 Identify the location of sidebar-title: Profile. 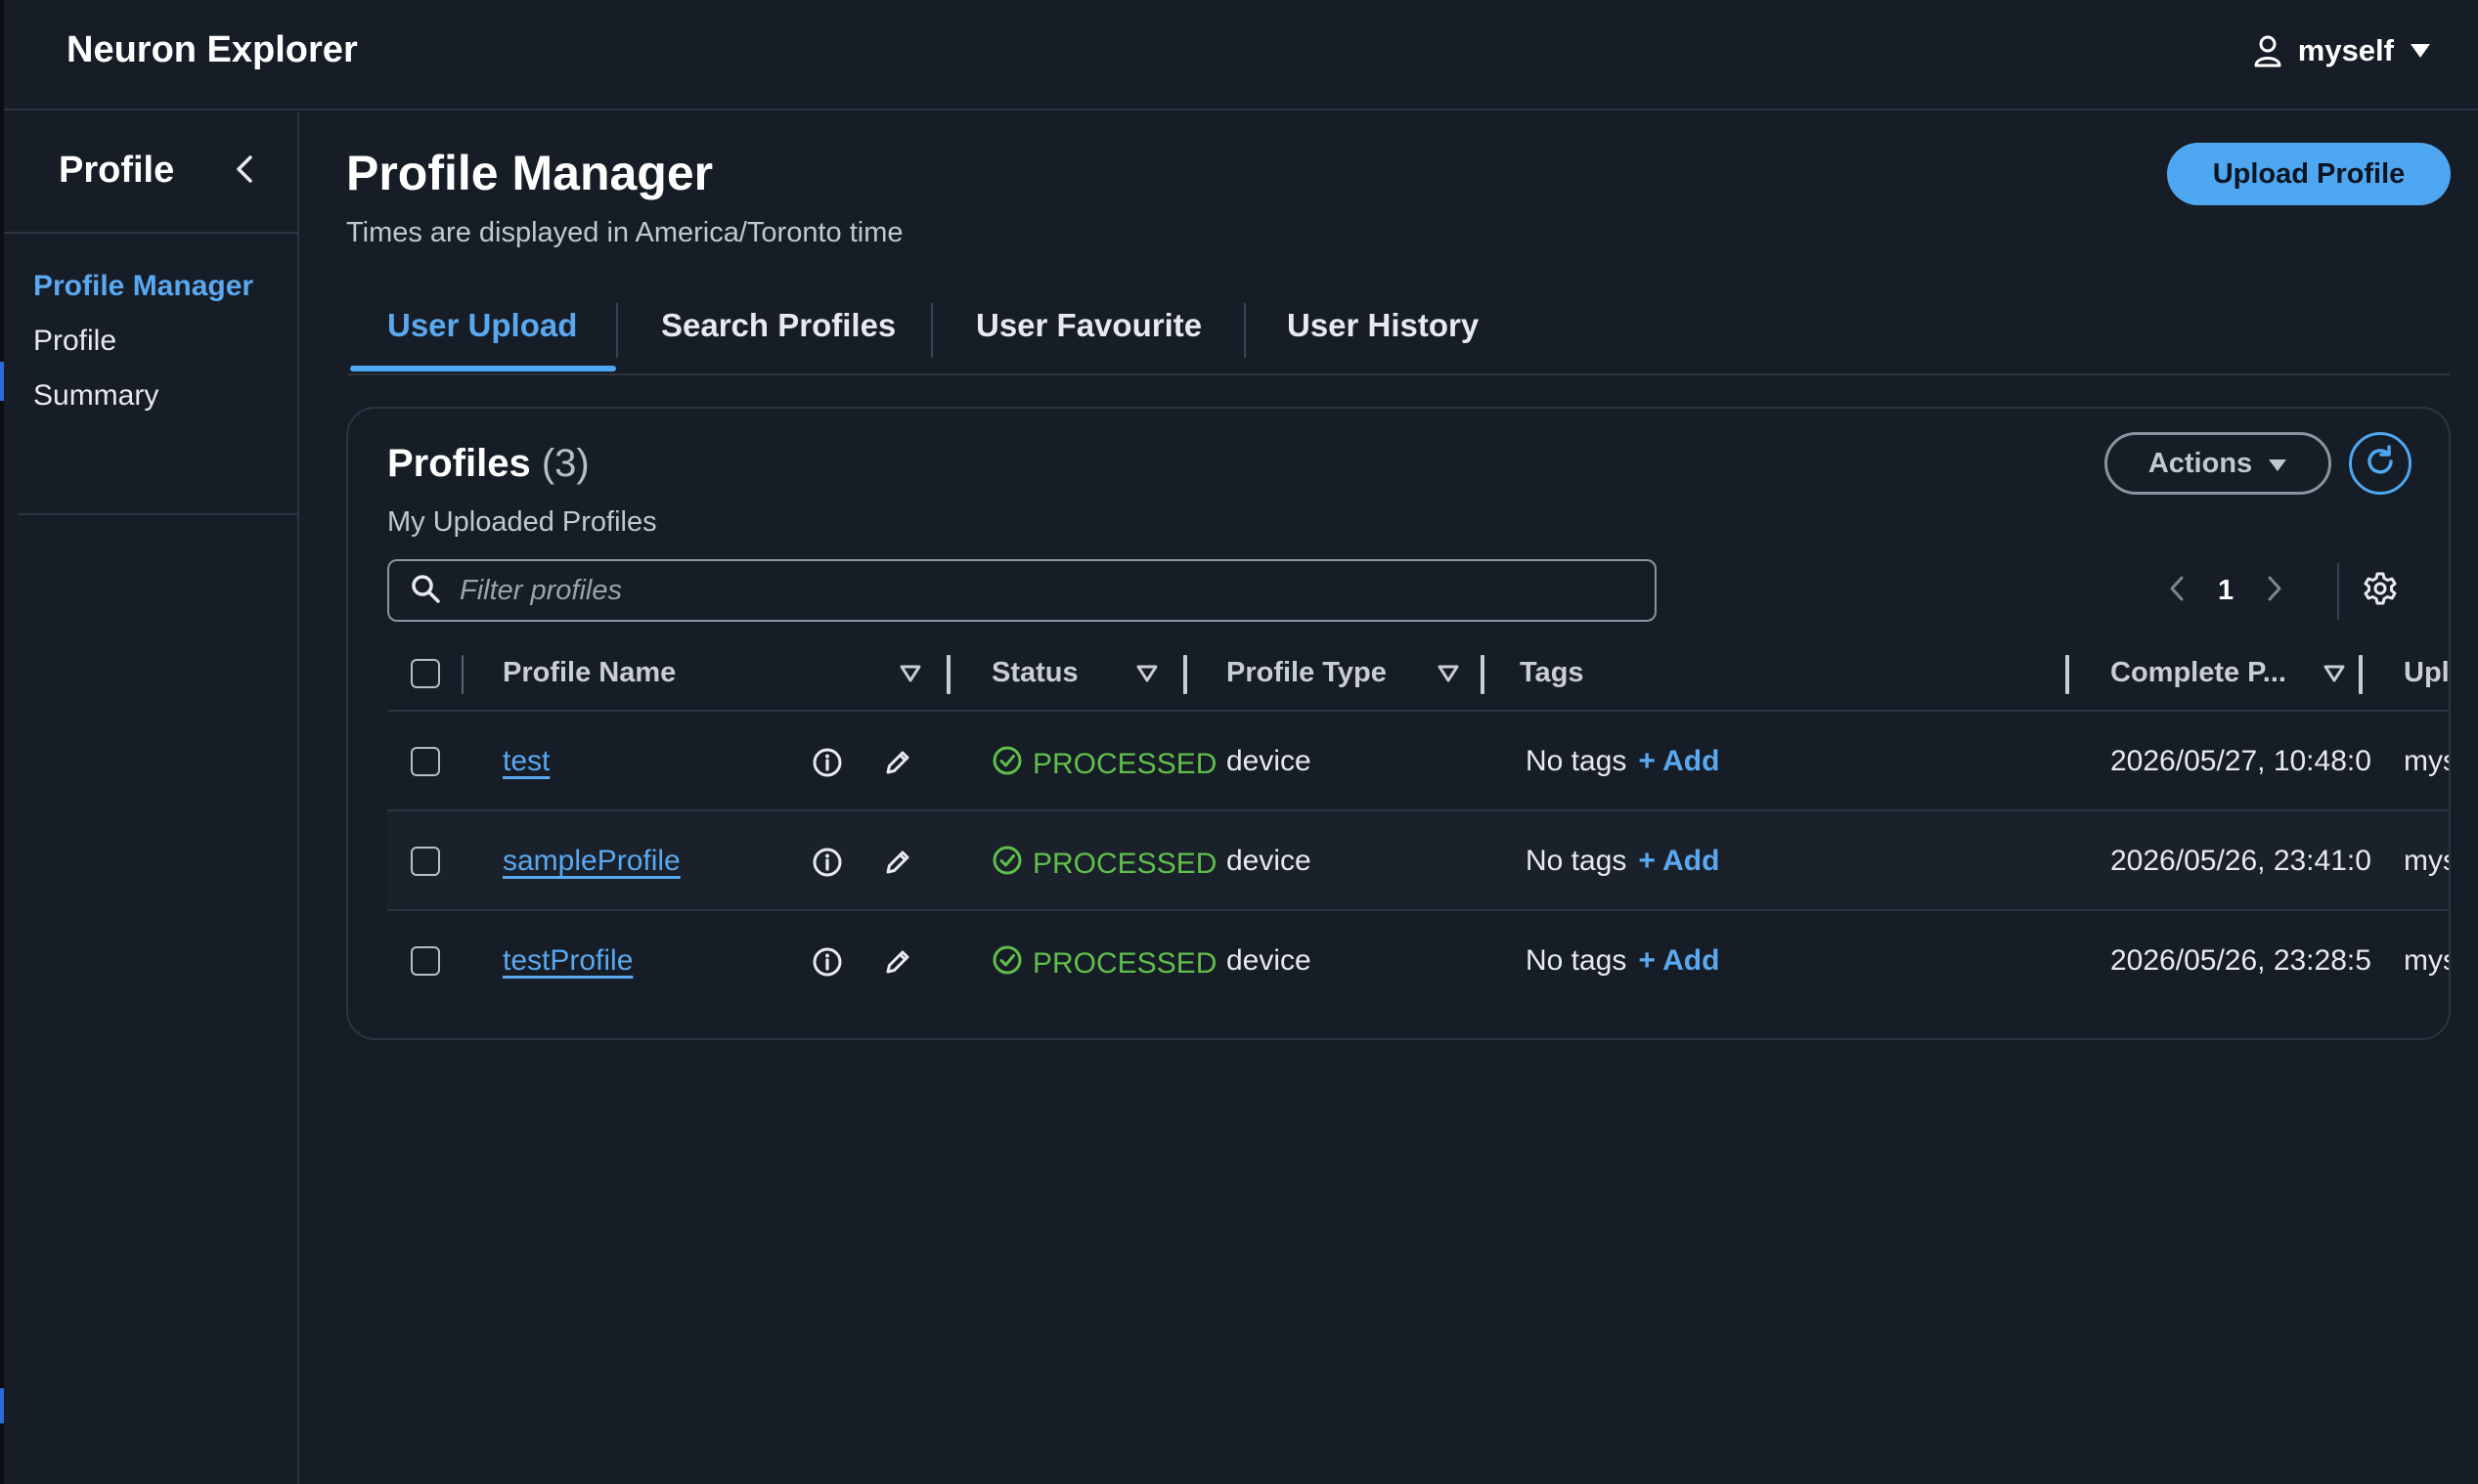
(117, 170).